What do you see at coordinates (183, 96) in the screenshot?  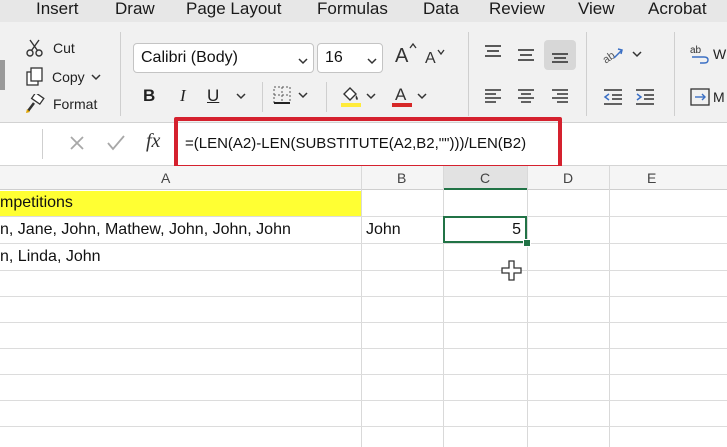 I see `italic-button: I` at bounding box center [183, 96].